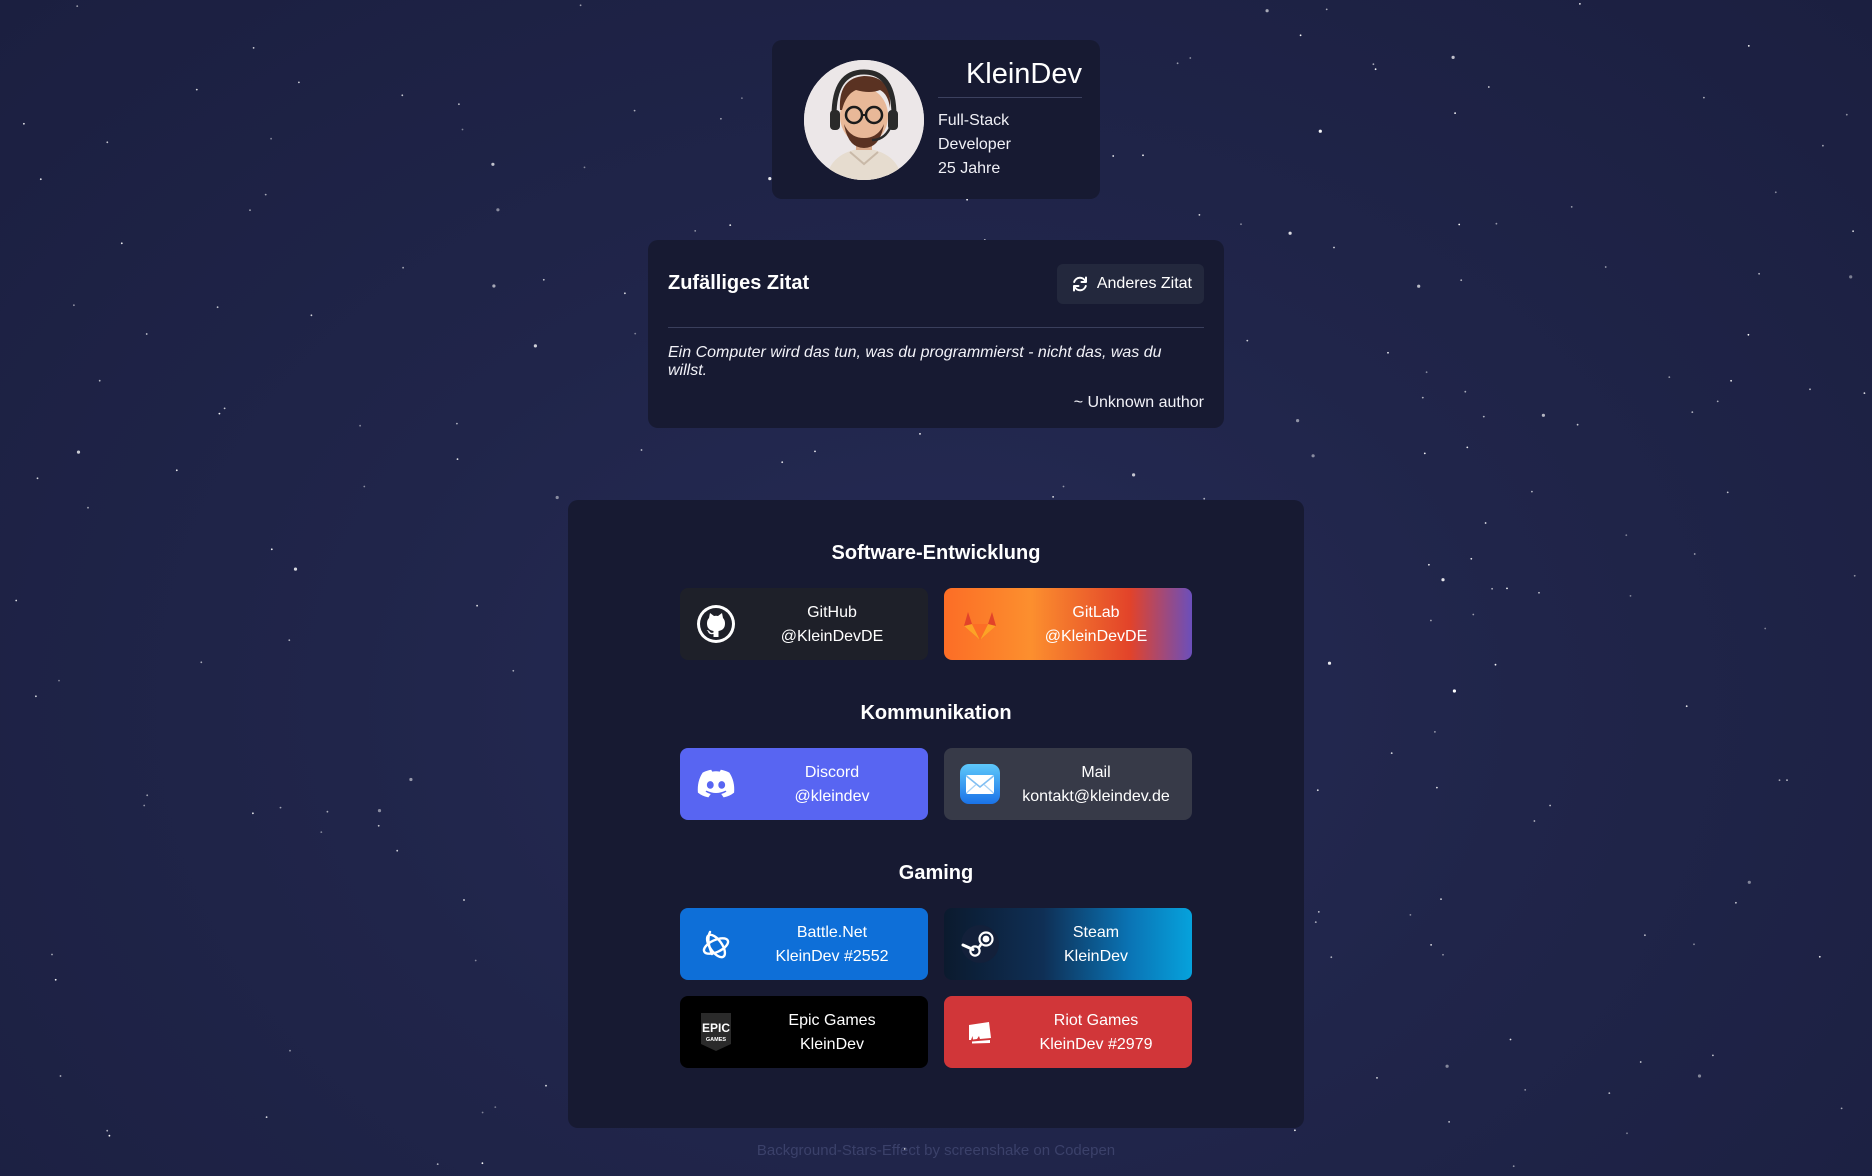  Describe the element at coordinates (1096, 772) in the screenshot. I see `mail-service: Mail` at that location.